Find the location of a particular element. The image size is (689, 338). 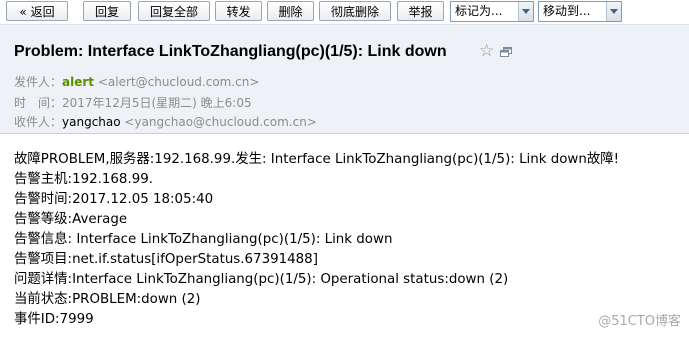

receiver-name: yangchao is located at coordinates (91, 122).